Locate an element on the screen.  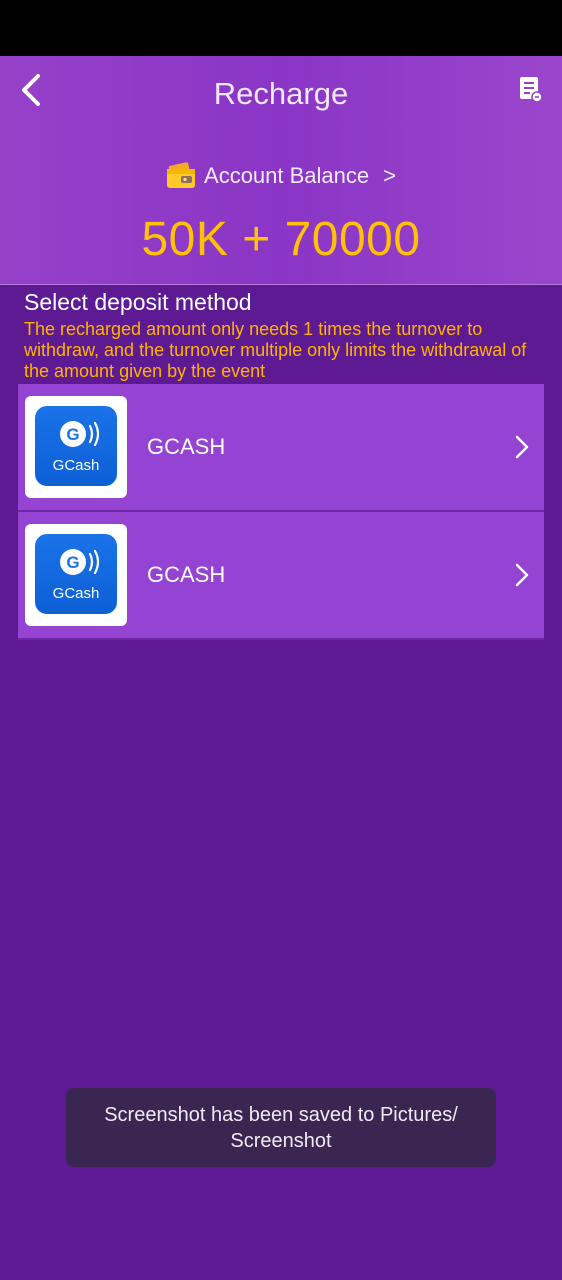
account-balance-label: Account Balance is located at coordinates (287, 175).